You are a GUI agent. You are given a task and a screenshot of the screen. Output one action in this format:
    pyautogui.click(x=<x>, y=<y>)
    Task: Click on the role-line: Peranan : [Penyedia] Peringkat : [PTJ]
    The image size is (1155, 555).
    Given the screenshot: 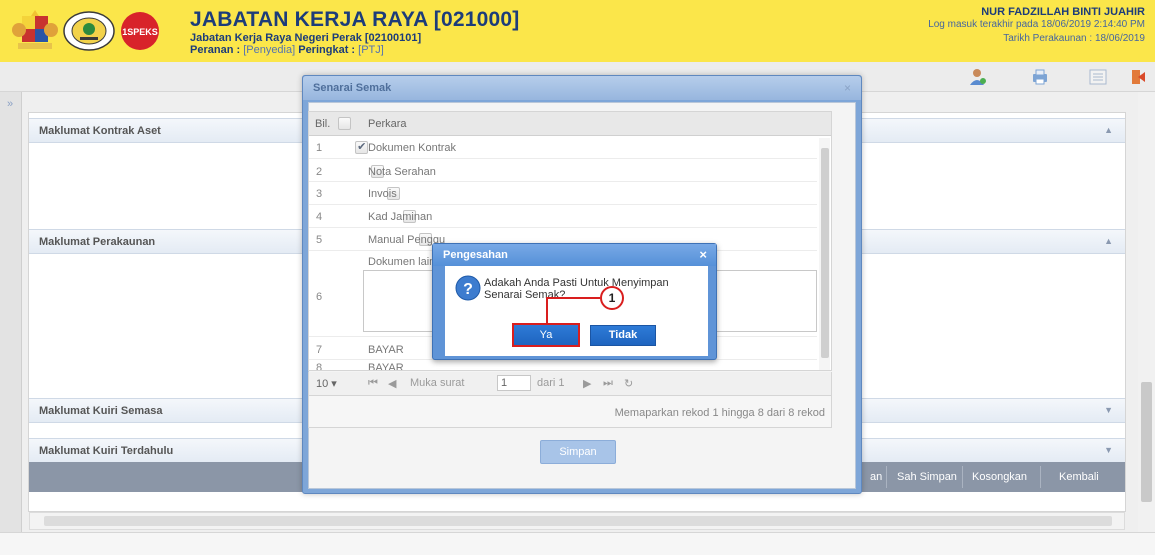 What is the action you would take?
    pyautogui.click(x=287, y=50)
    